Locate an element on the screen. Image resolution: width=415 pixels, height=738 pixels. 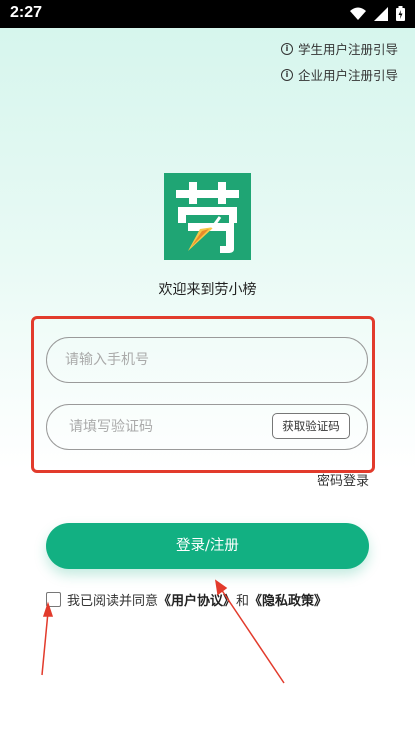
annotation-arrows is located at coordinates (163, 631).